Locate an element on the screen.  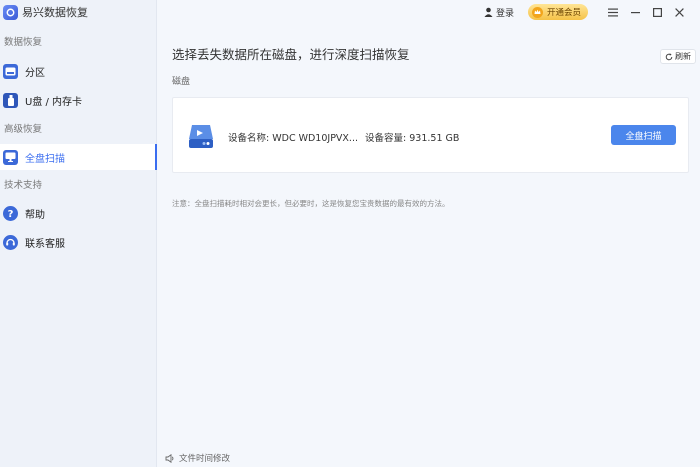
close-button is located at coordinates (679, 12).